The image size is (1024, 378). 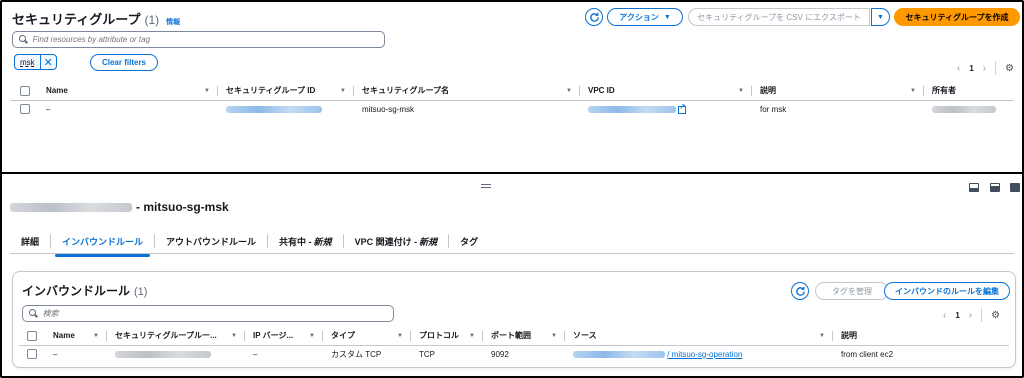 What do you see at coordinates (974, 187) in the screenshot?
I see `layout-bottom-icon` at bounding box center [974, 187].